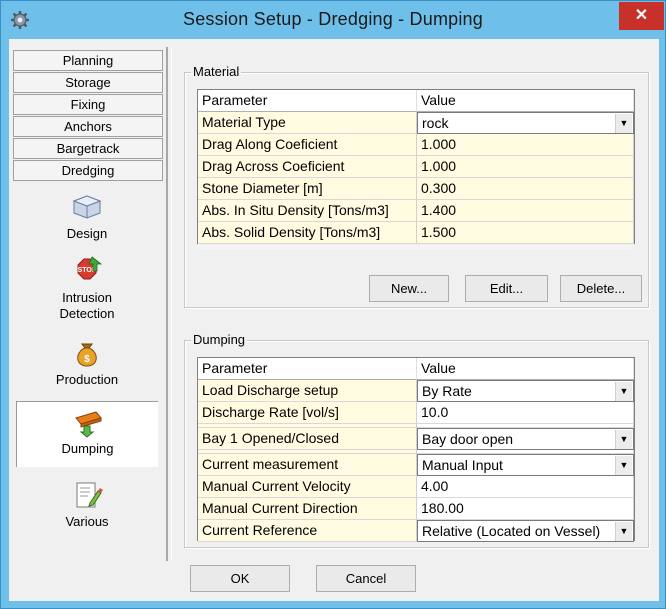 Image resolution: width=666 pixels, height=609 pixels. Describe the element at coordinates (87, 207) in the screenshot. I see `design-box-icon` at that location.